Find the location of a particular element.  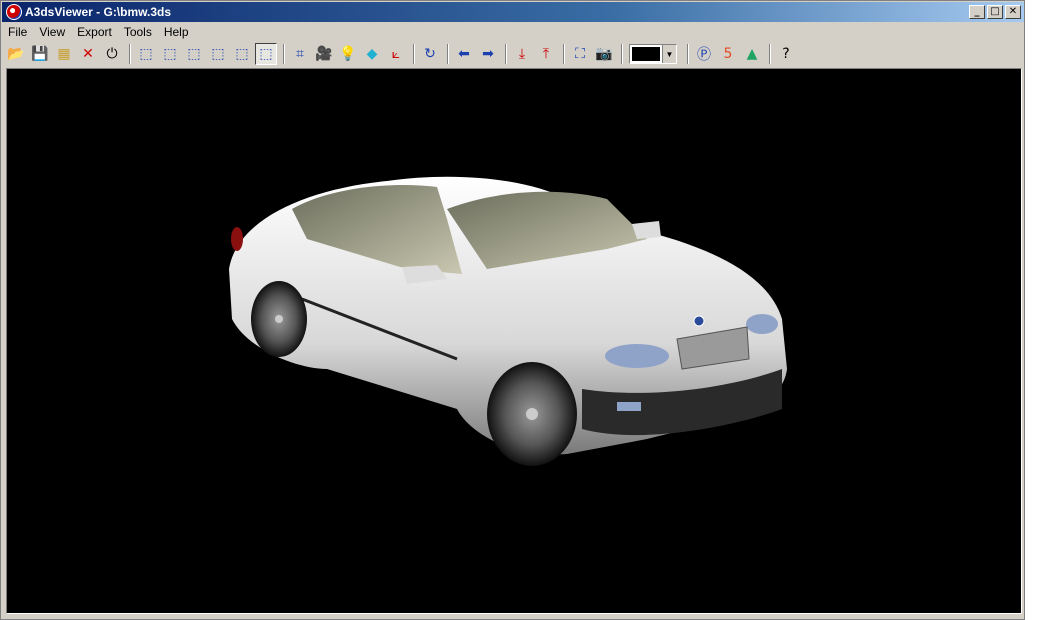

google-drive-icon: ▲ is located at coordinates (752, 54).